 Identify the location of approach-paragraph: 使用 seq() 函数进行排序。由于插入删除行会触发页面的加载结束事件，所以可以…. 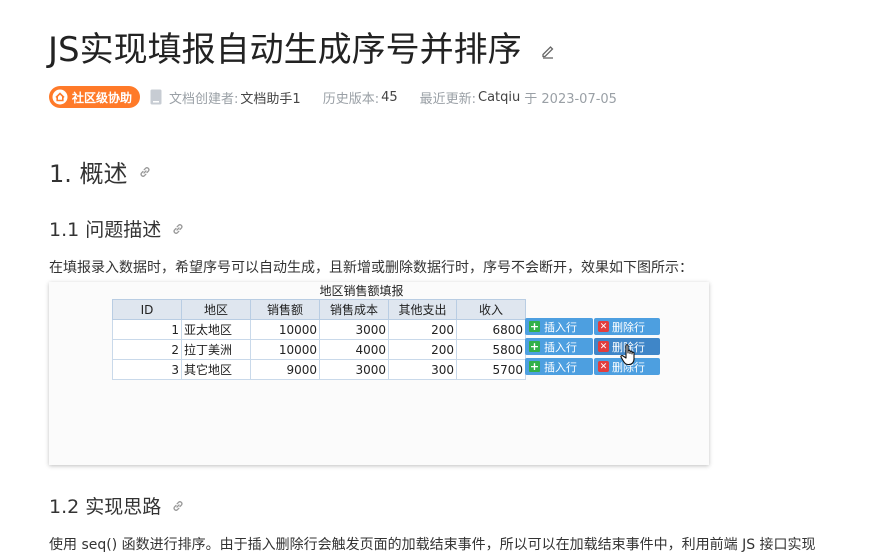
(432, 545).